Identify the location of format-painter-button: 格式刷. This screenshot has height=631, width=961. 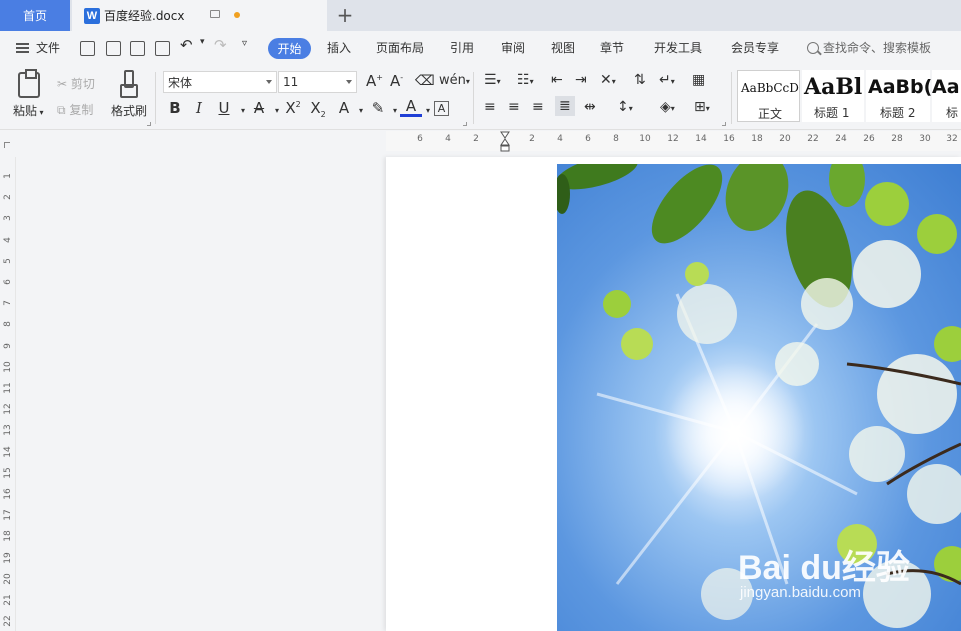
(129, 110).